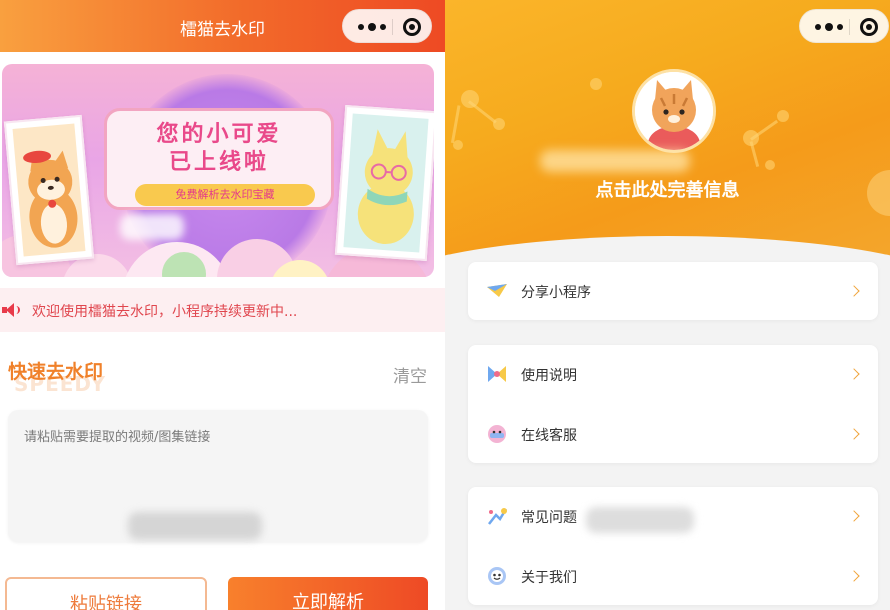 The image size is (890, 610). What do you see at coordinates (385, 187) in the screenshot?
I see `yellow-cat-illustration` at bounding box center [385, 187].